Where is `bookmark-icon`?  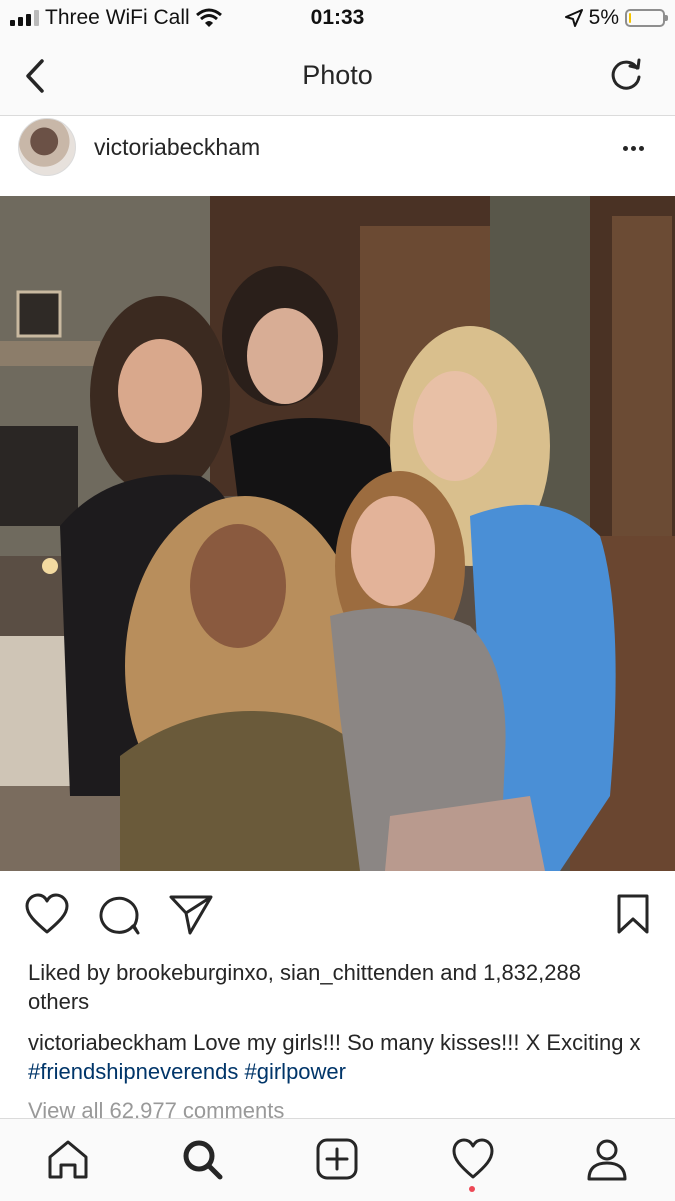
bookmark-icon is located at coordinates (633, 914).